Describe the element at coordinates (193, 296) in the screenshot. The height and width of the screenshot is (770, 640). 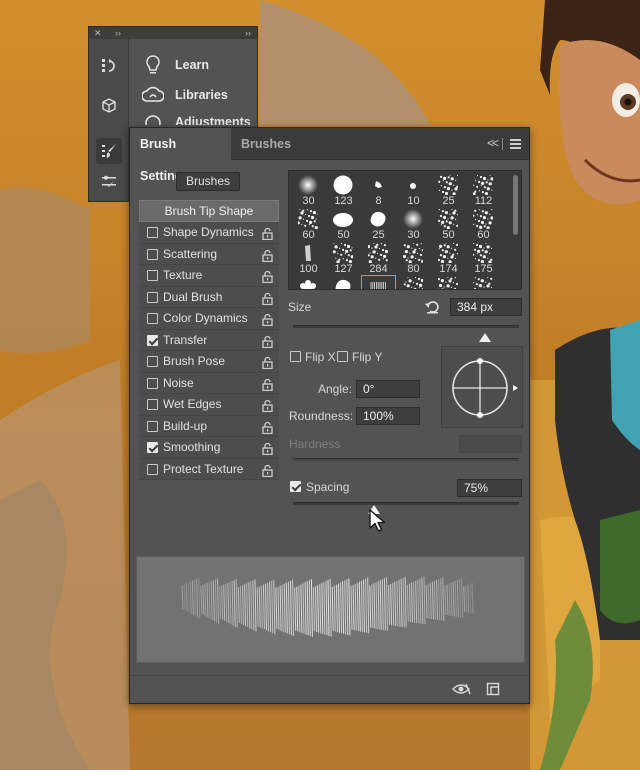
I see `option-label: Dual Brush` at that location.